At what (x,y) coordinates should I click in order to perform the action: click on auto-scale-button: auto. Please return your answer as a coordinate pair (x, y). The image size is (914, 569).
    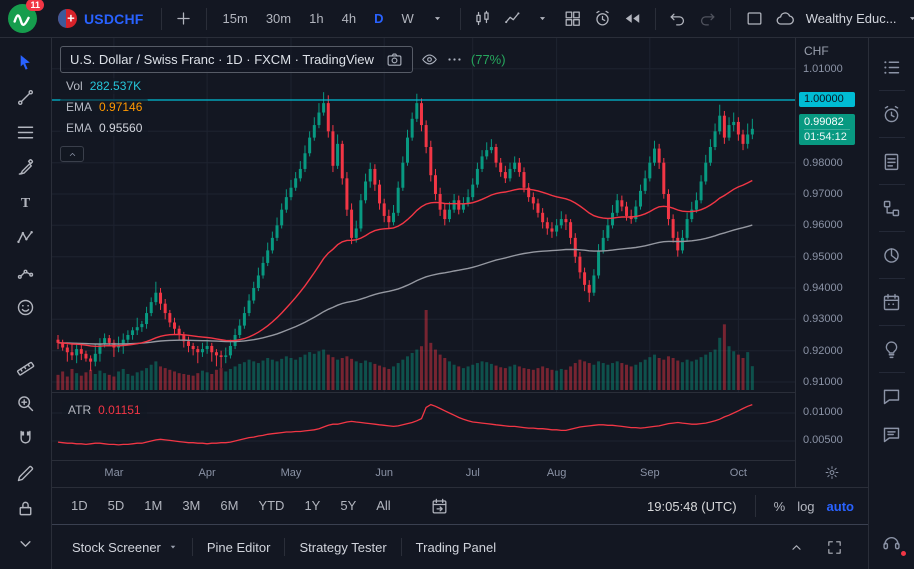
    Looking at the image, I should click on (840, 506).